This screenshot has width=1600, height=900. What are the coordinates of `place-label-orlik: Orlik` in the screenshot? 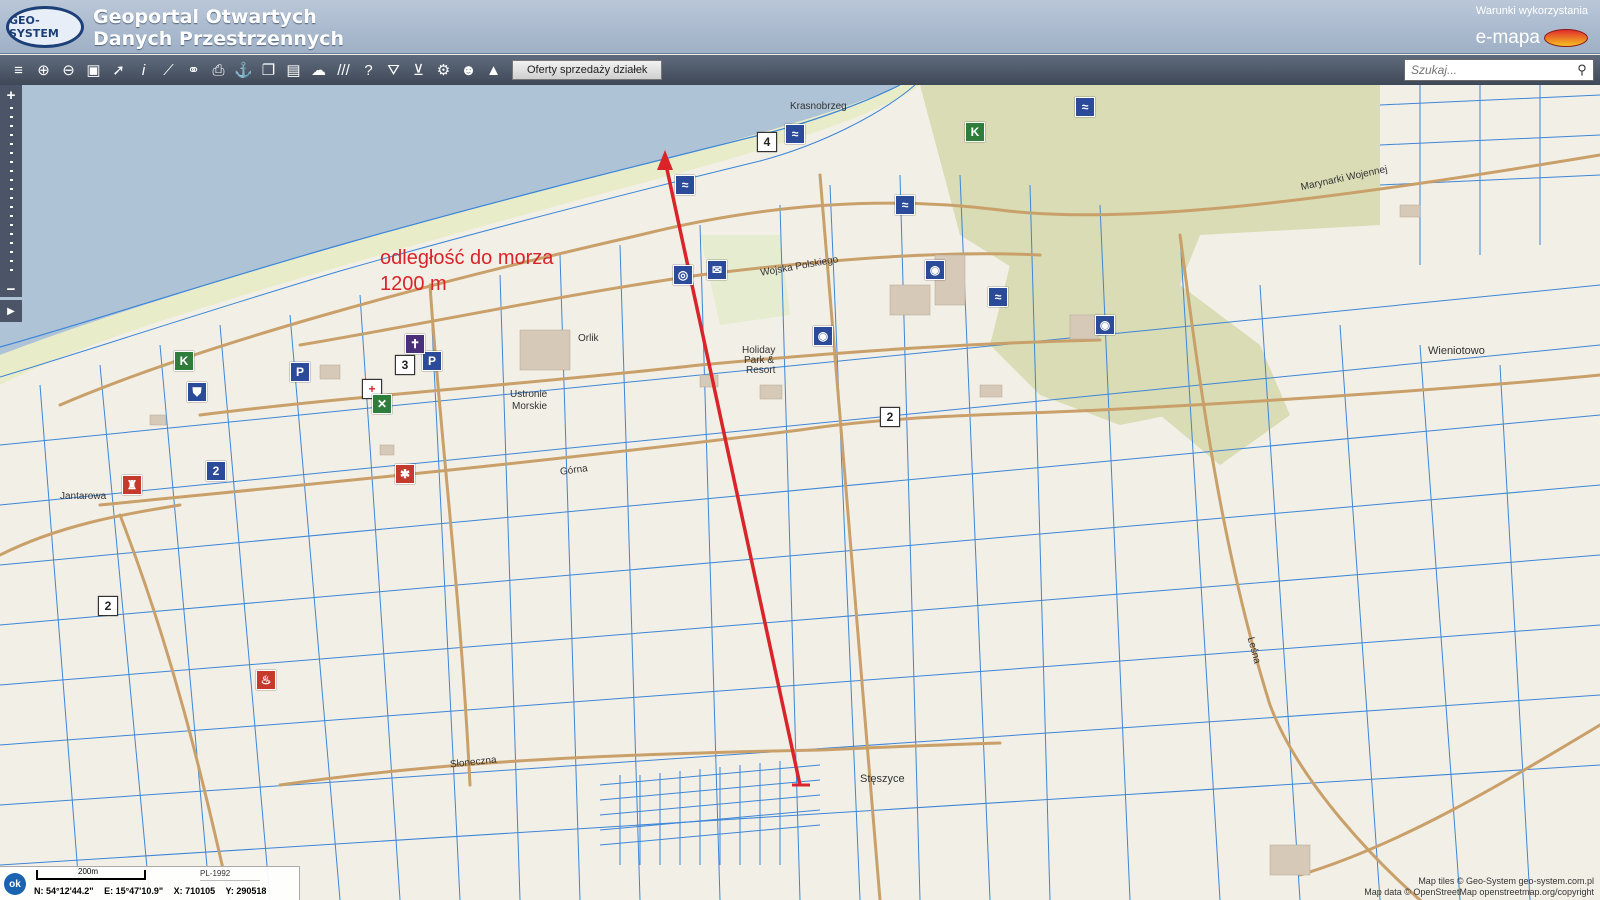 It's located at (588, 338).